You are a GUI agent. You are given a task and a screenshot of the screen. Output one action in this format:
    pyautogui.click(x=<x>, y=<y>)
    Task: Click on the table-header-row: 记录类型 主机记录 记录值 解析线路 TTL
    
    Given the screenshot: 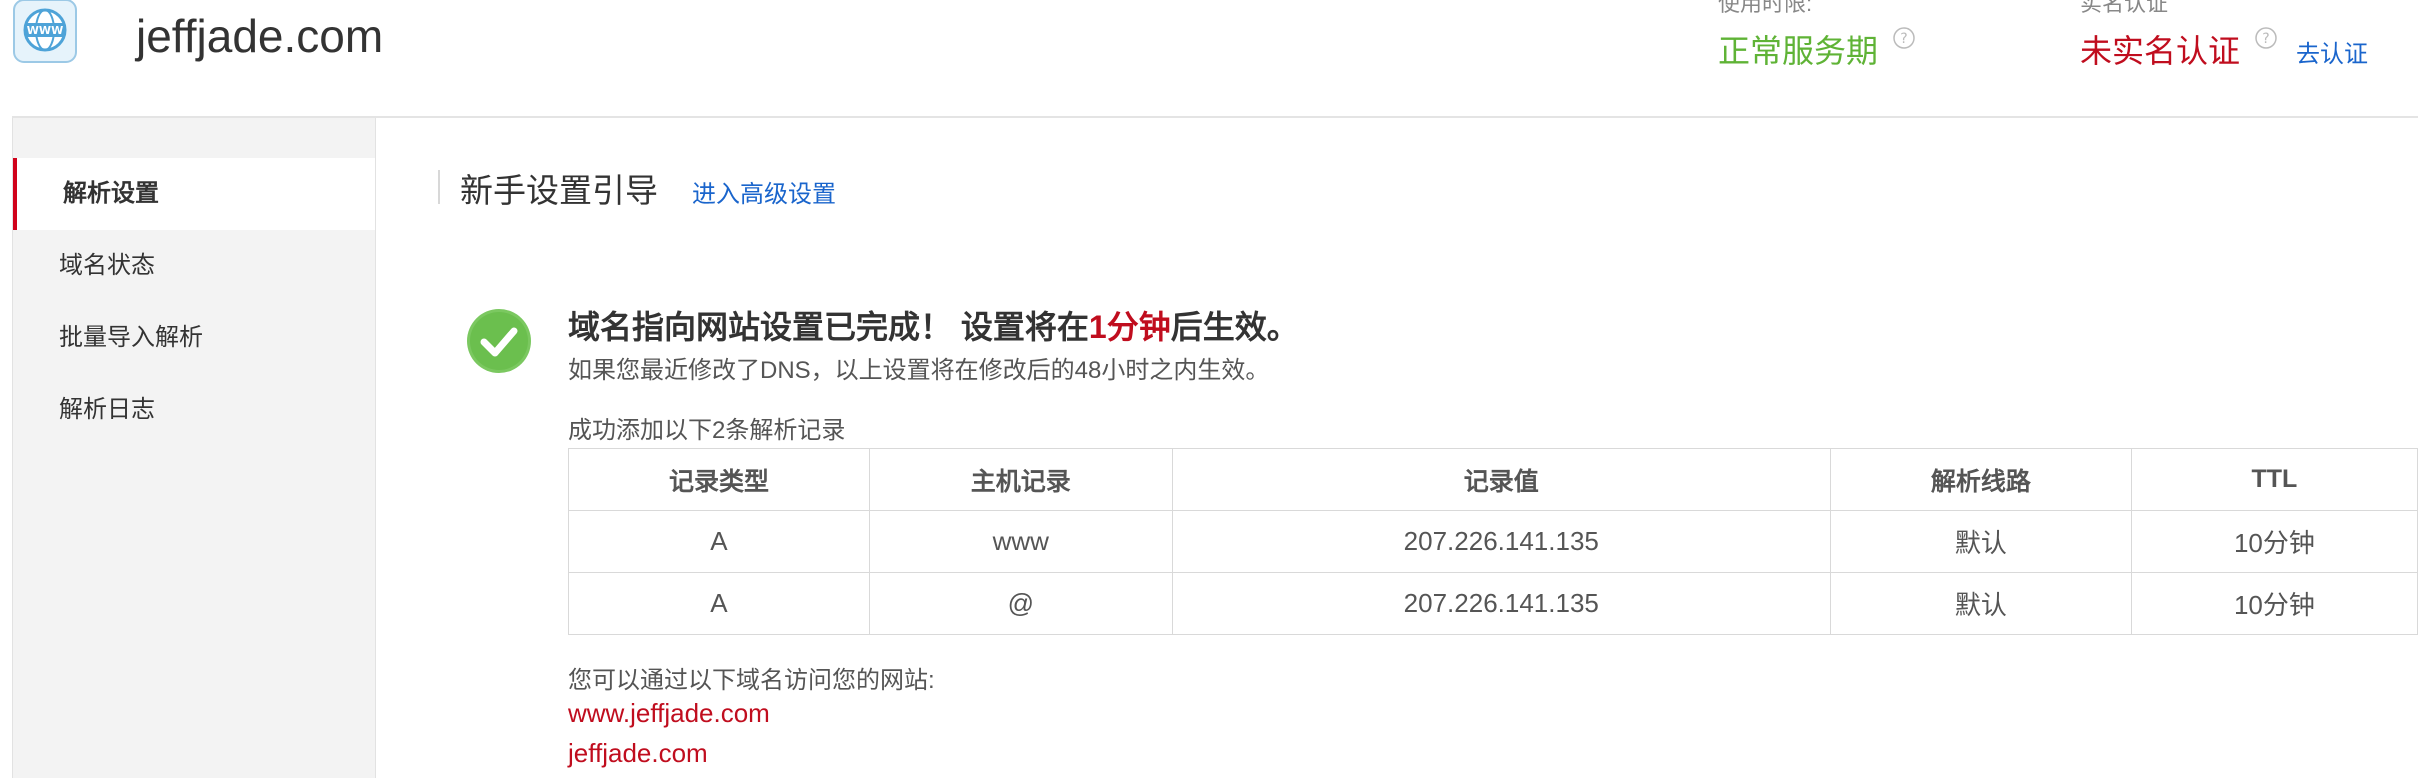 What is the action you would take?
    pyautogui.click(x=1493, y=479)
    